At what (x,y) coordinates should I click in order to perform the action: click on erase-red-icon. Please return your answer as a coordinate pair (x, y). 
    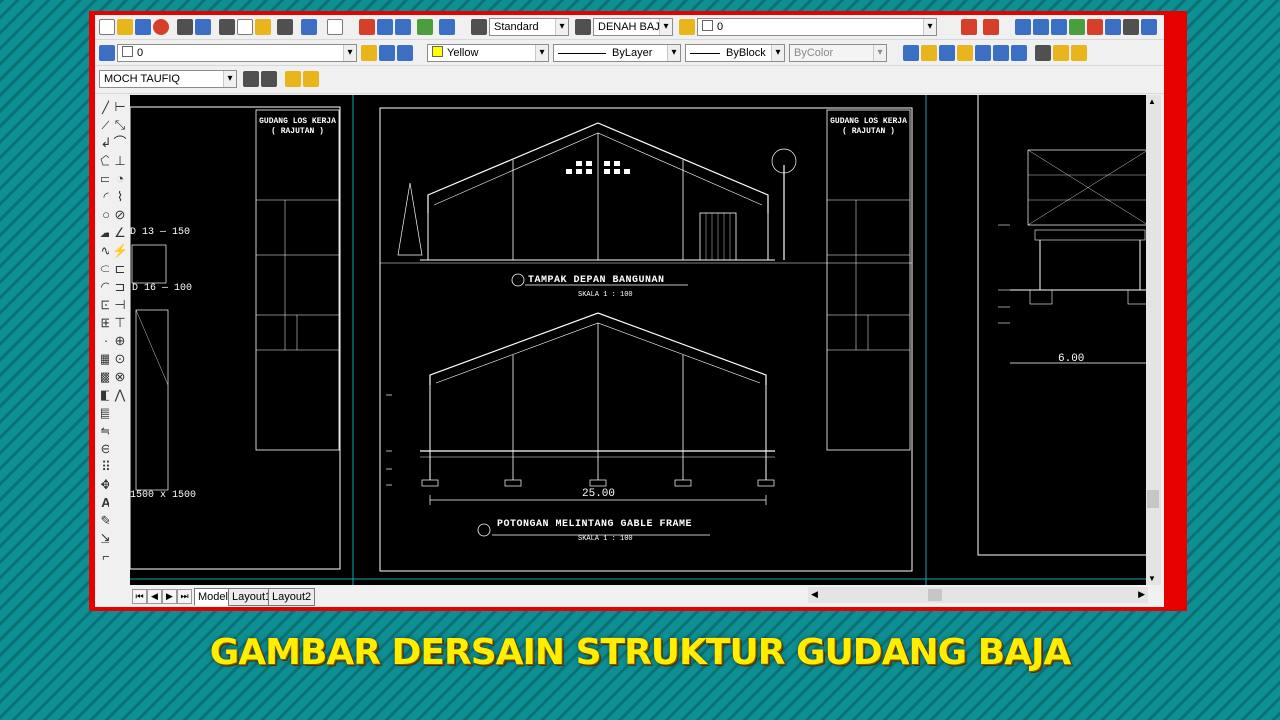
    Looking at the image, I should click on (991, 27).